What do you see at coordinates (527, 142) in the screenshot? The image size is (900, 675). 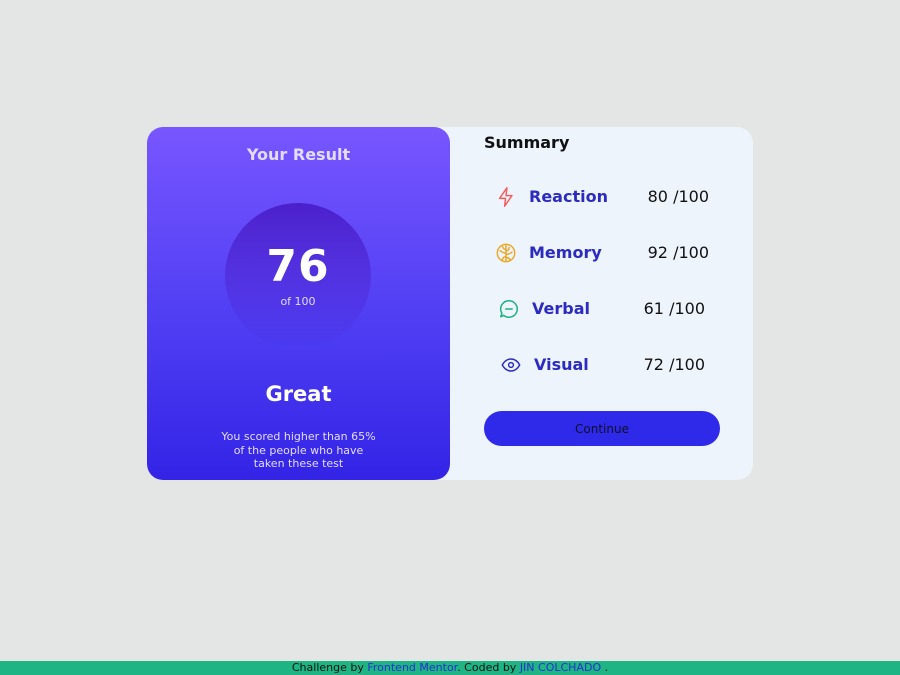 I see `summary-title: Summary` at bounding box center [527, 142].